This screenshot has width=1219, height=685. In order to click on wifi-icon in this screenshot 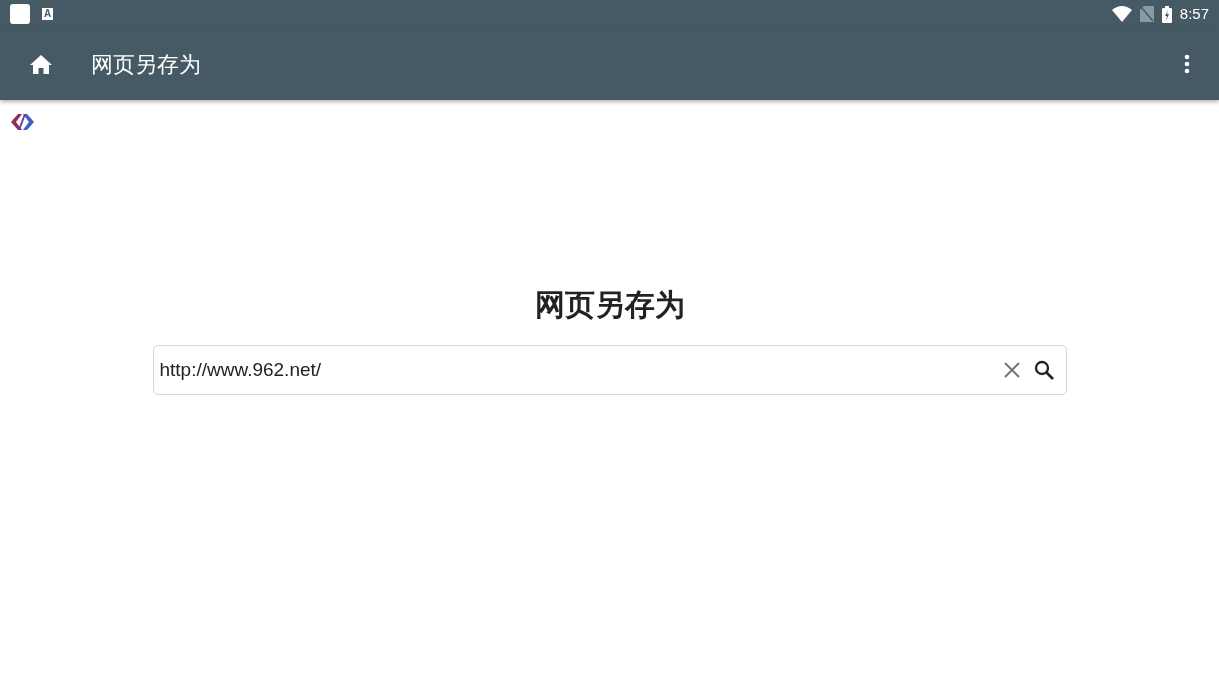, I will do `click(1121, 14)`.